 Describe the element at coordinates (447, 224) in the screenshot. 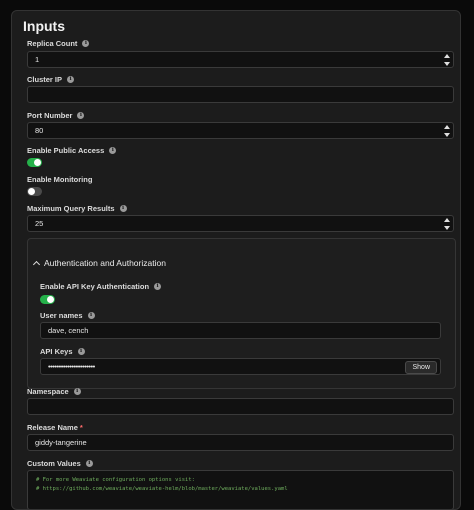

I see `max-query-results-stepper` at that location.